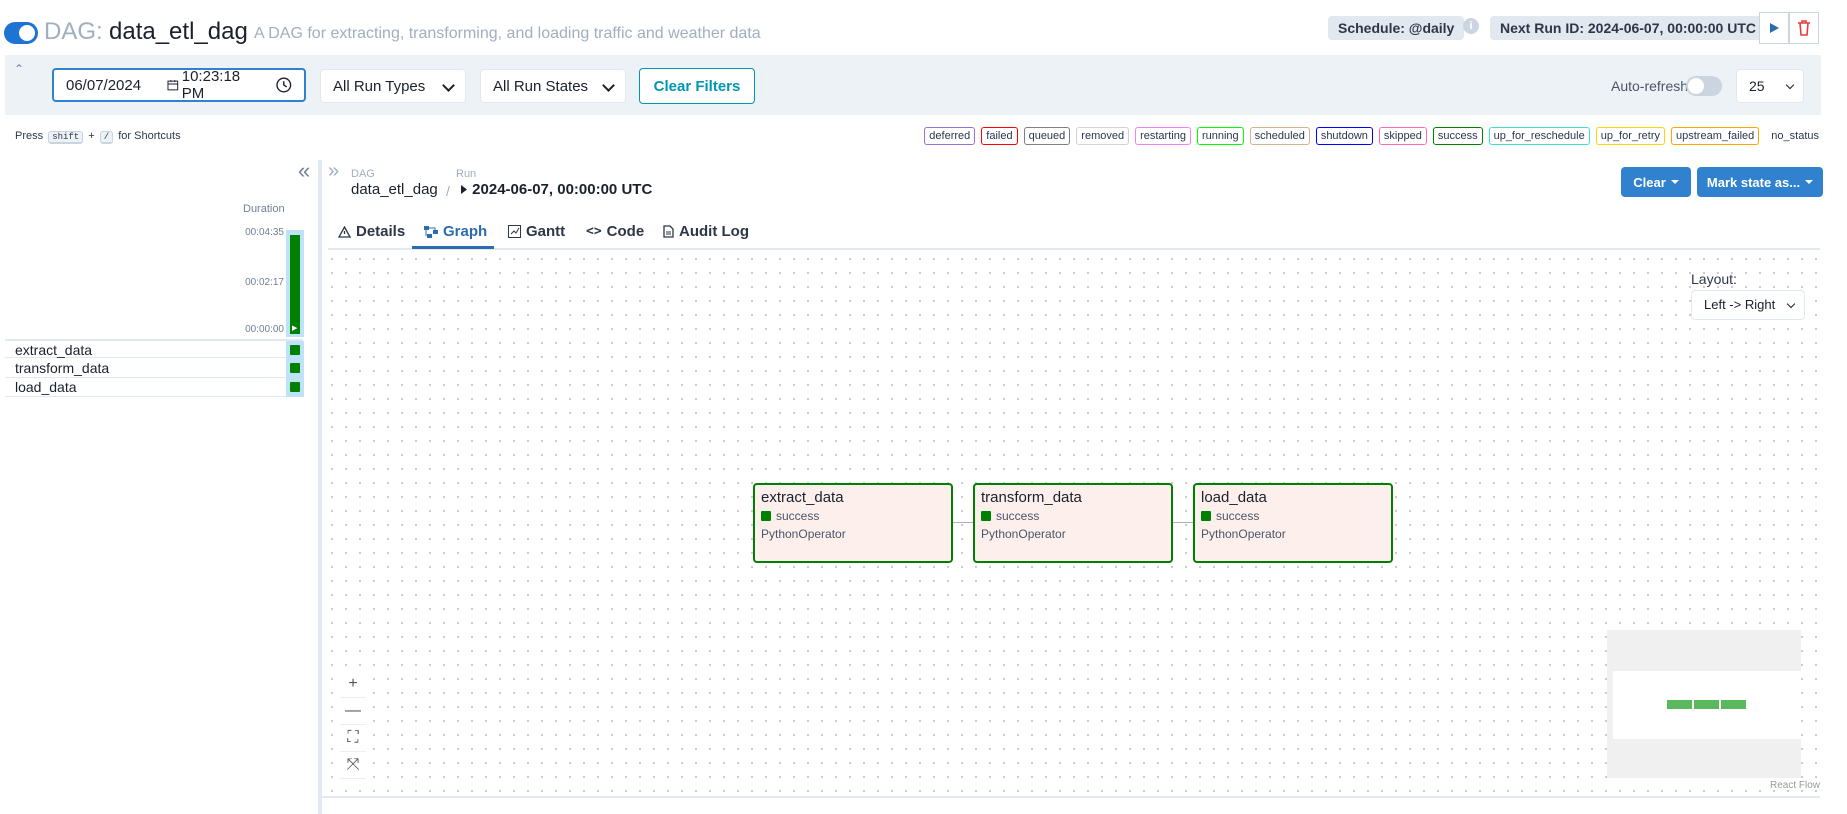  I want to click on collapse-up-icon: ⌃, so click(19, 69).